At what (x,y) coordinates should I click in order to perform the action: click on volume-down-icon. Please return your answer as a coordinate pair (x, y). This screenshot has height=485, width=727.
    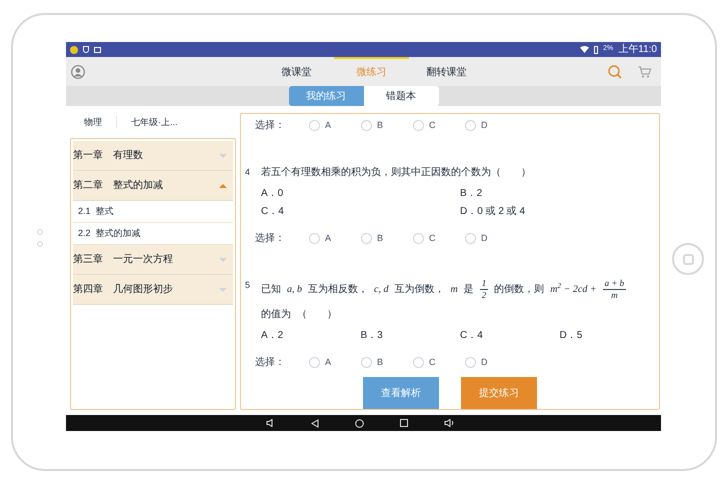
    Looking at the image, I should click on (270, 423).